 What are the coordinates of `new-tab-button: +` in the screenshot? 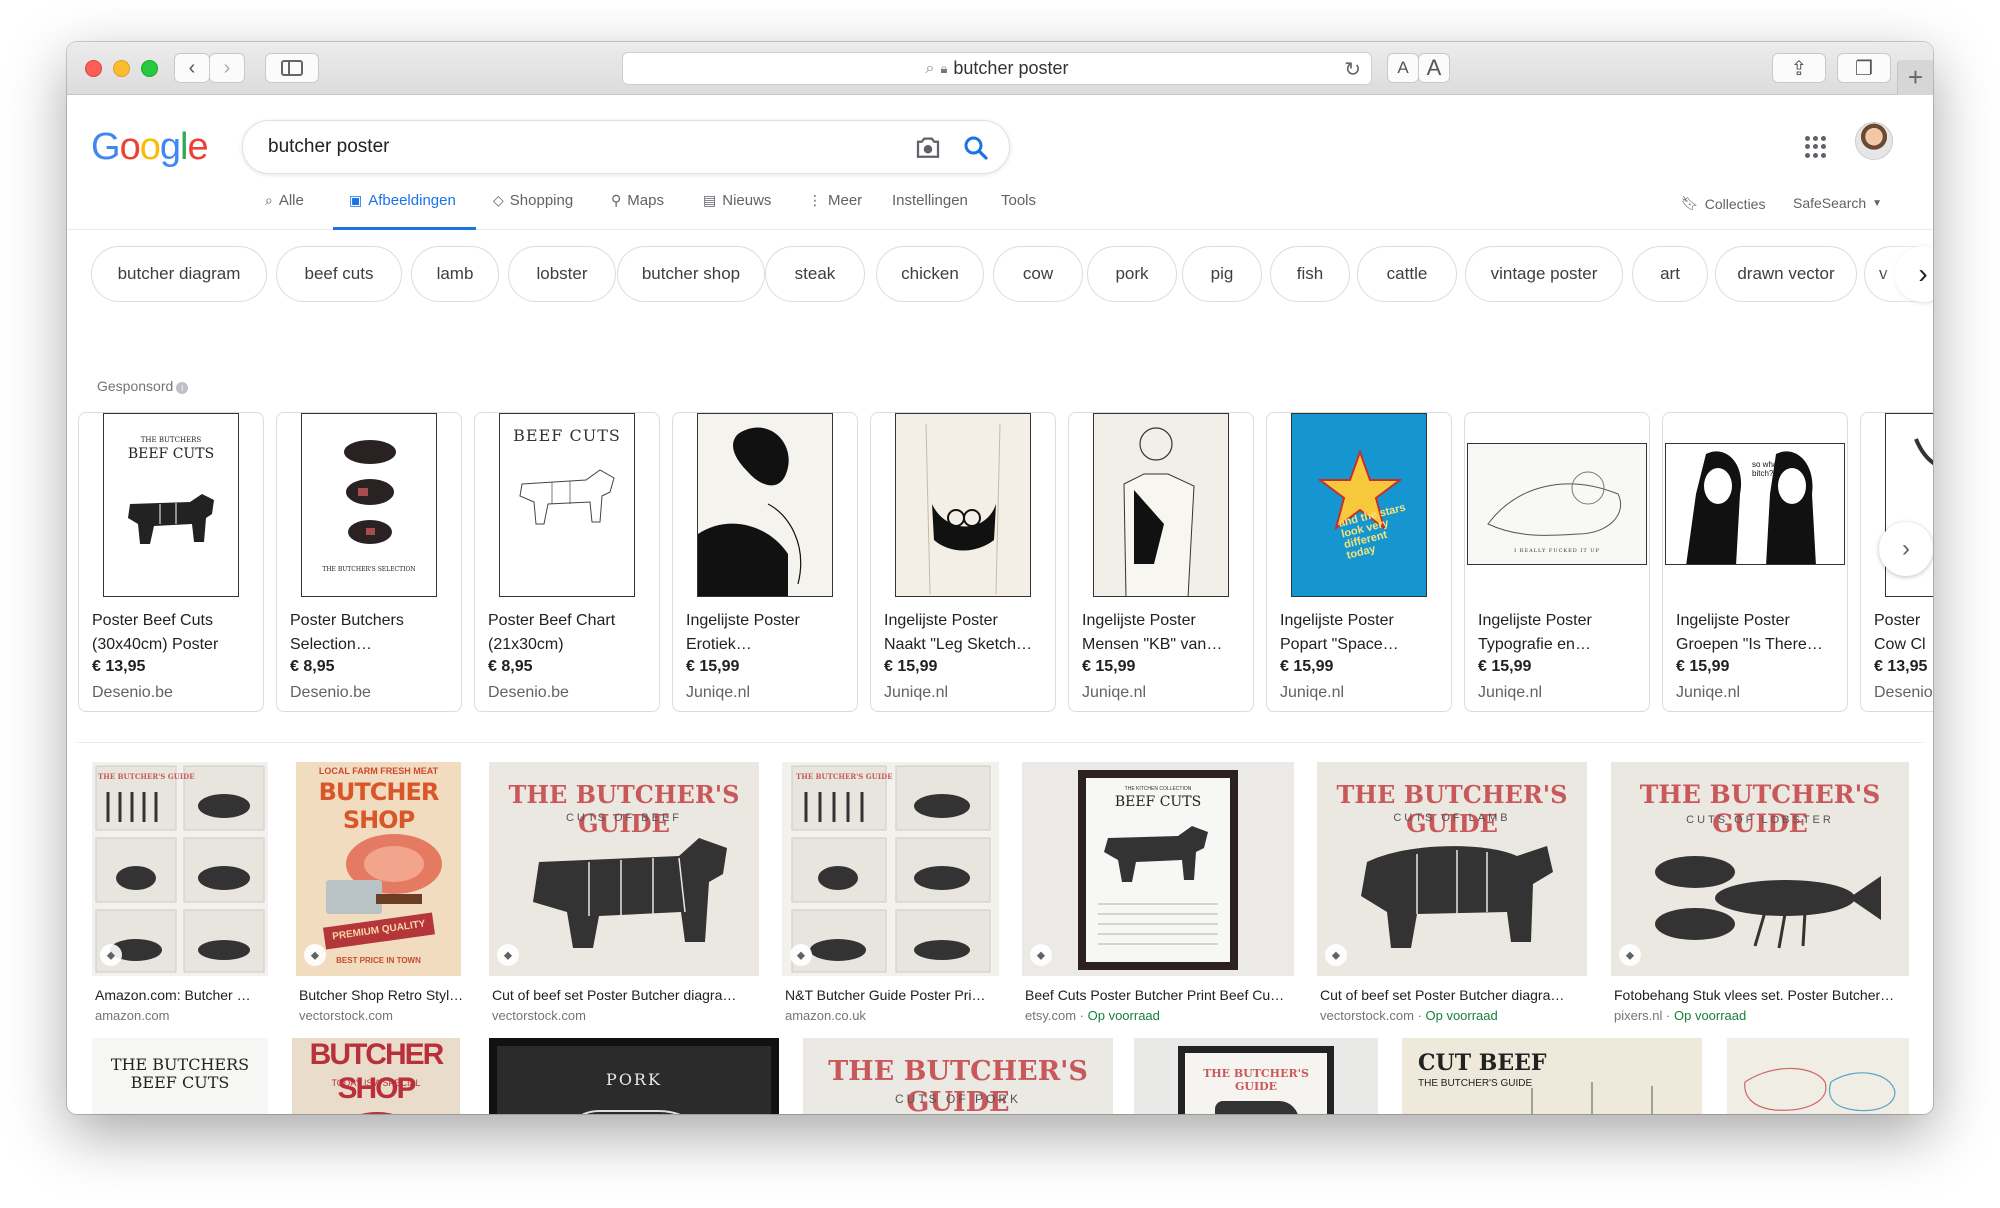 It's located at (1915, 77).